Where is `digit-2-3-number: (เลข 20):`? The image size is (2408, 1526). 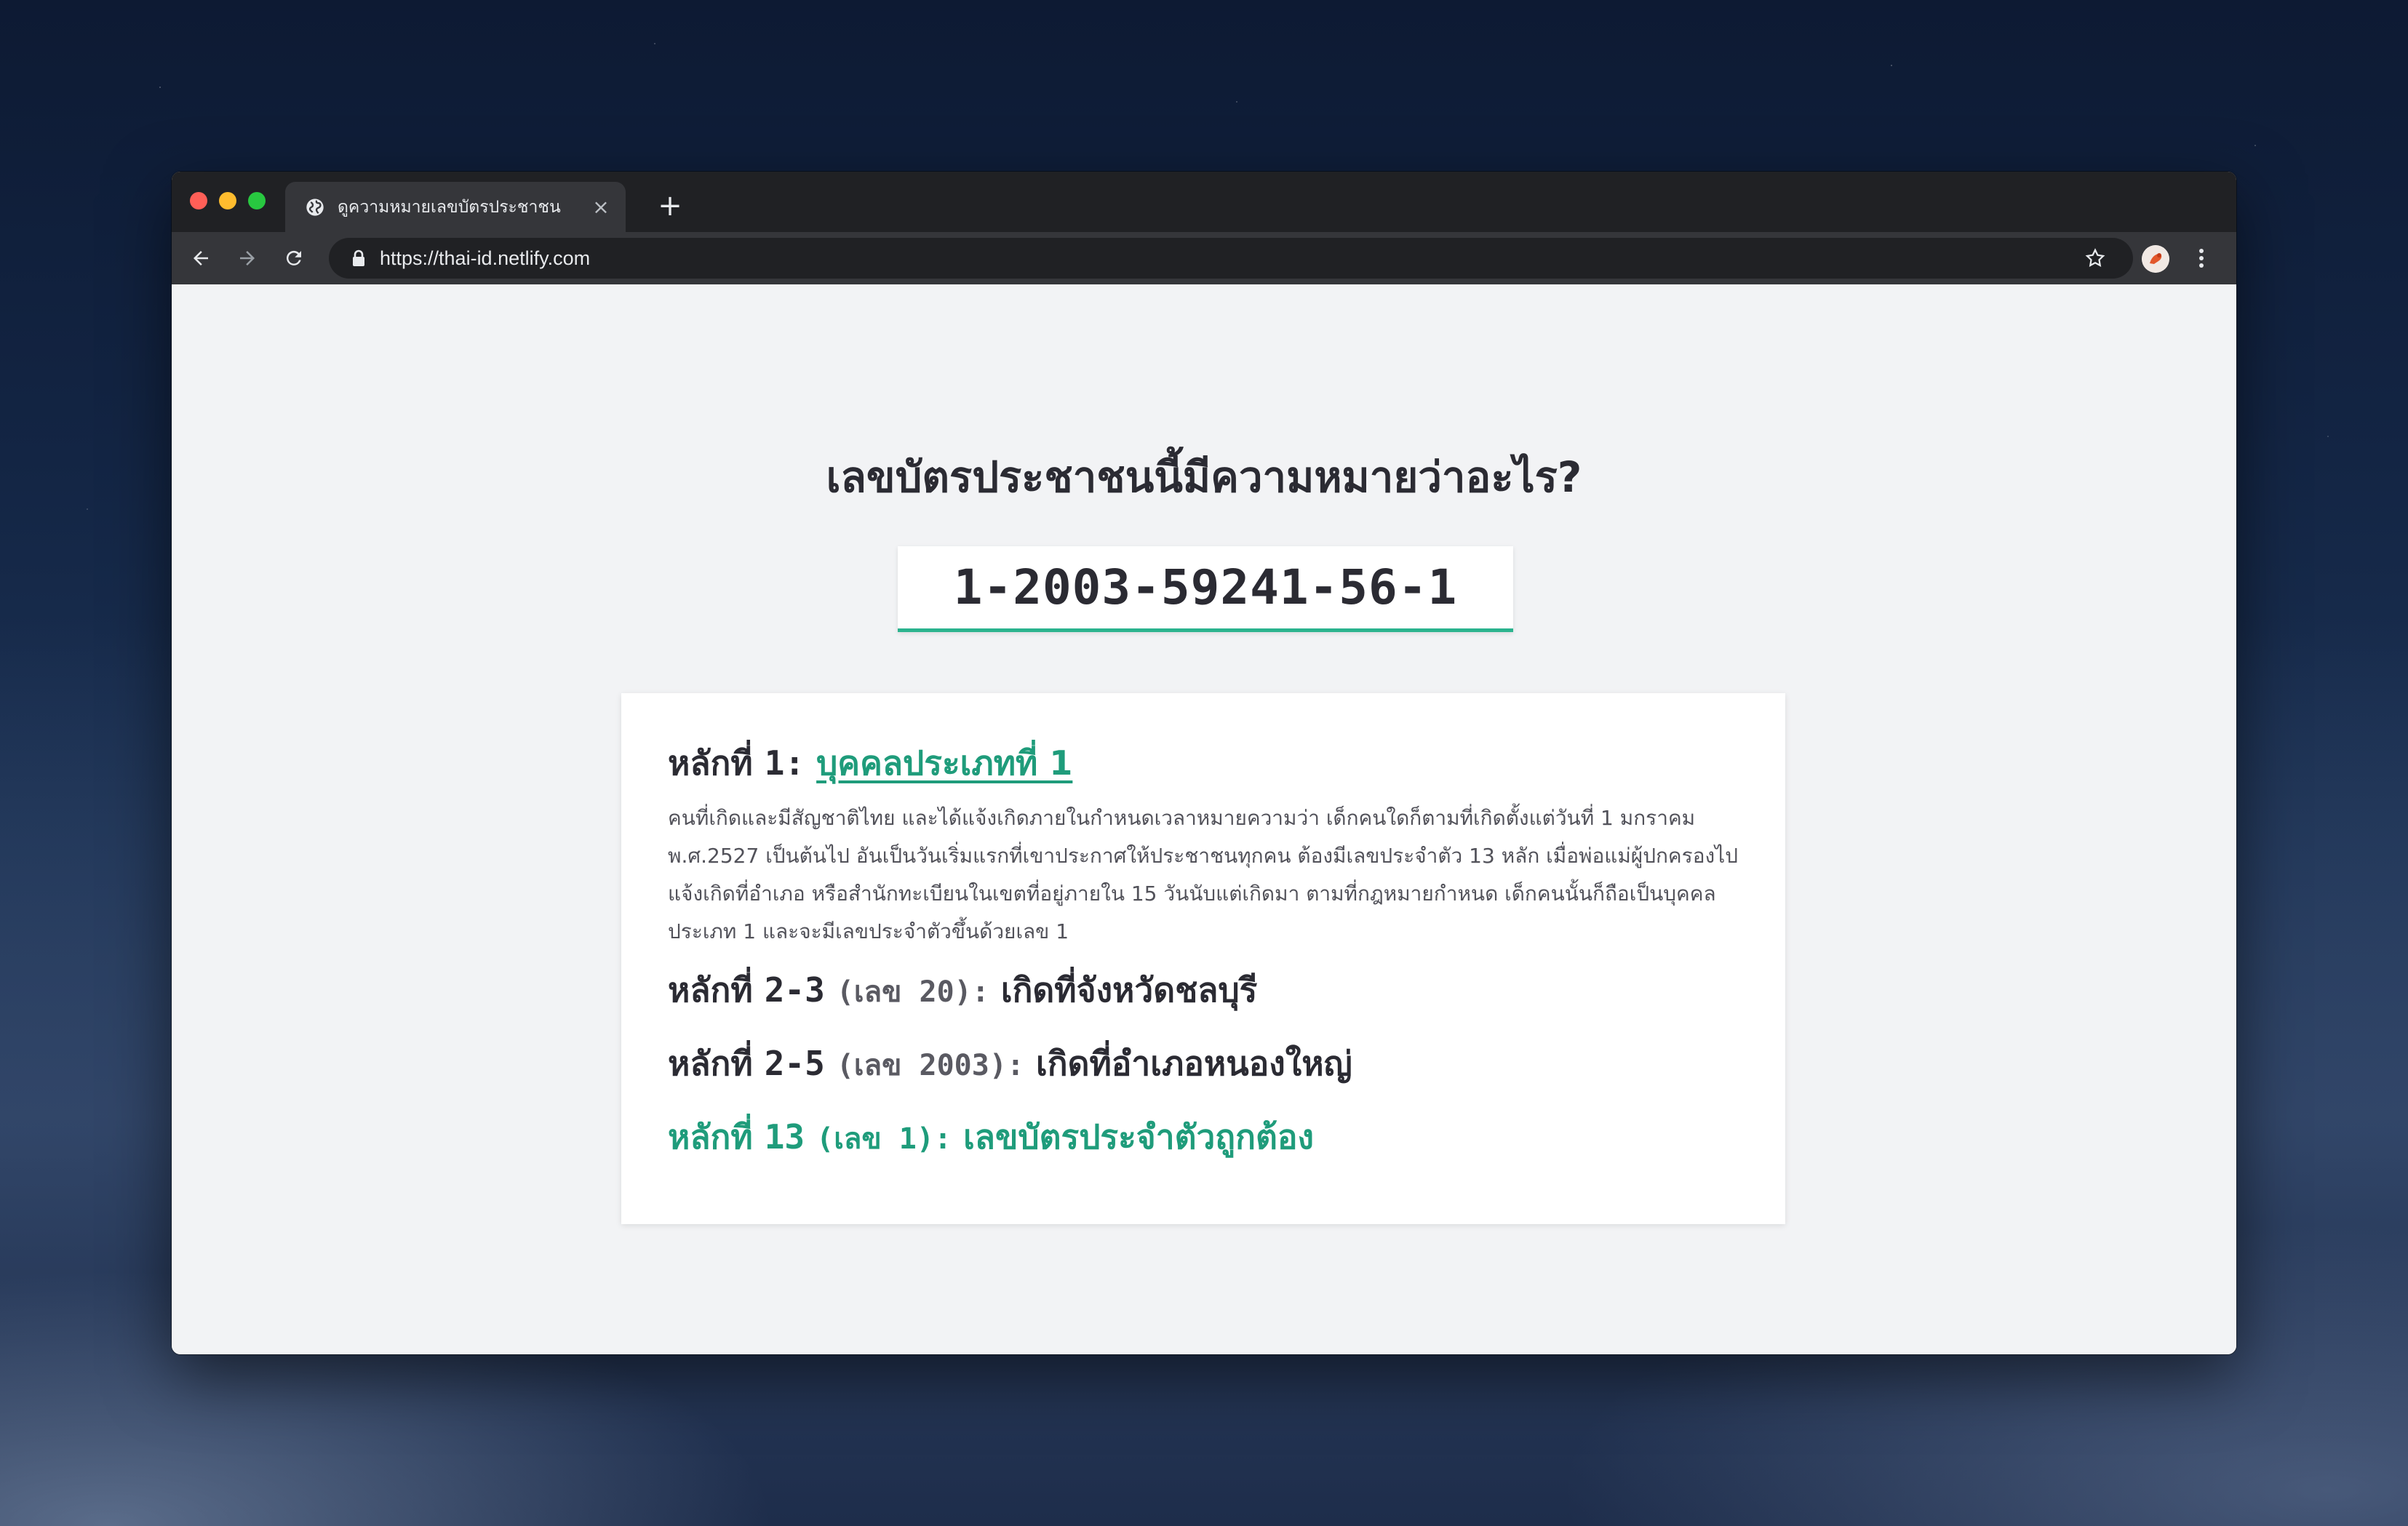 digit-2-3-number: (เลข 20): is located at coordinates (912, 992).